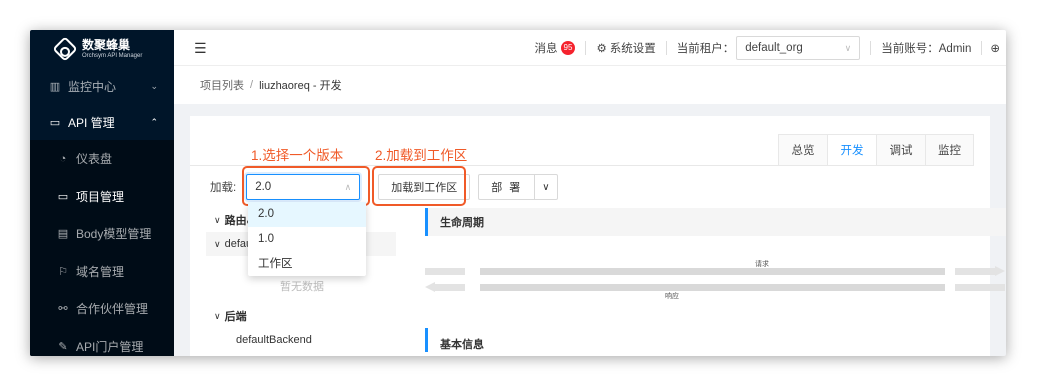  I want to click on flag-icon: ⚐, so click(63, 271).